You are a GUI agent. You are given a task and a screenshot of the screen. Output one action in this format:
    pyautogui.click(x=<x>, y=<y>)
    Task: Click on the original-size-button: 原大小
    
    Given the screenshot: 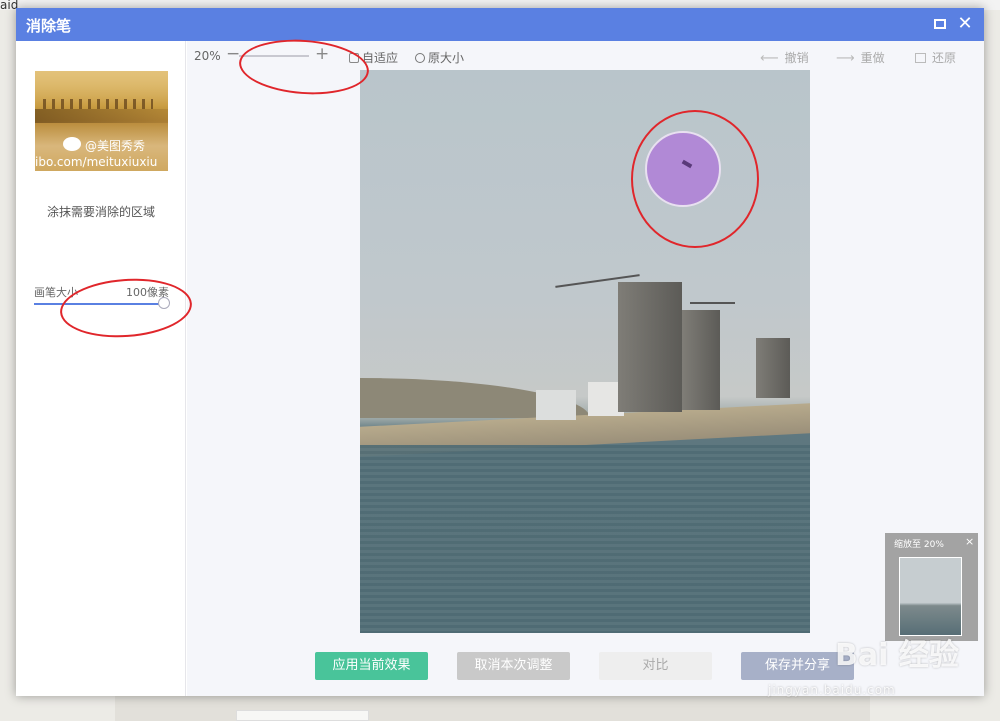 What is the action you would take?
    pyautogui.click(x=439, y=57)
    